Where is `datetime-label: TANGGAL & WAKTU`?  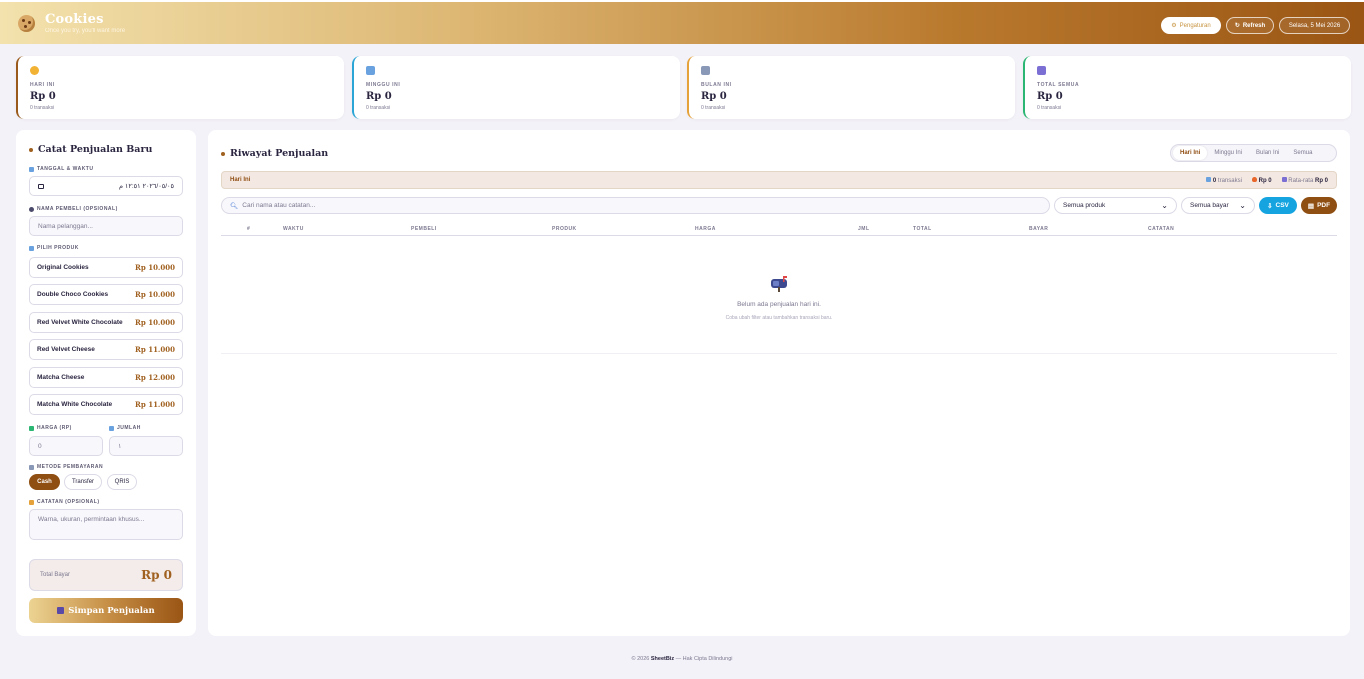
datetime-label: TANGGAL & WAKTU is located at coordinates (61, 169).